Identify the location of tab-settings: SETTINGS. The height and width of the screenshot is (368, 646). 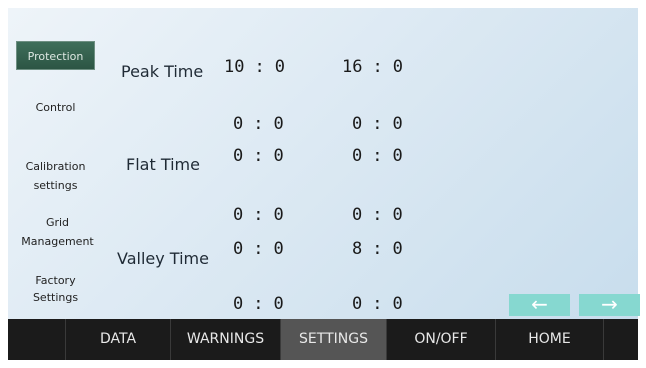
(334, 339).